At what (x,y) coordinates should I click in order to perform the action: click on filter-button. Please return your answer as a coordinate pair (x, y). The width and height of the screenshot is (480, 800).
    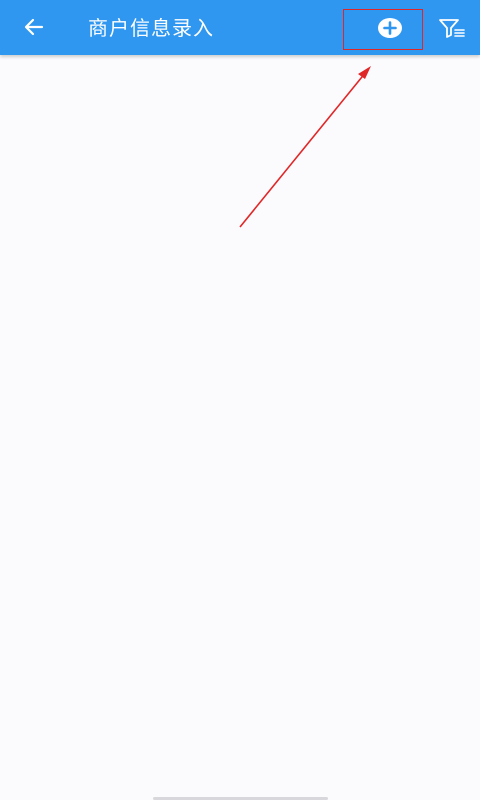
    Looking at the image, I should click on (452, 28).